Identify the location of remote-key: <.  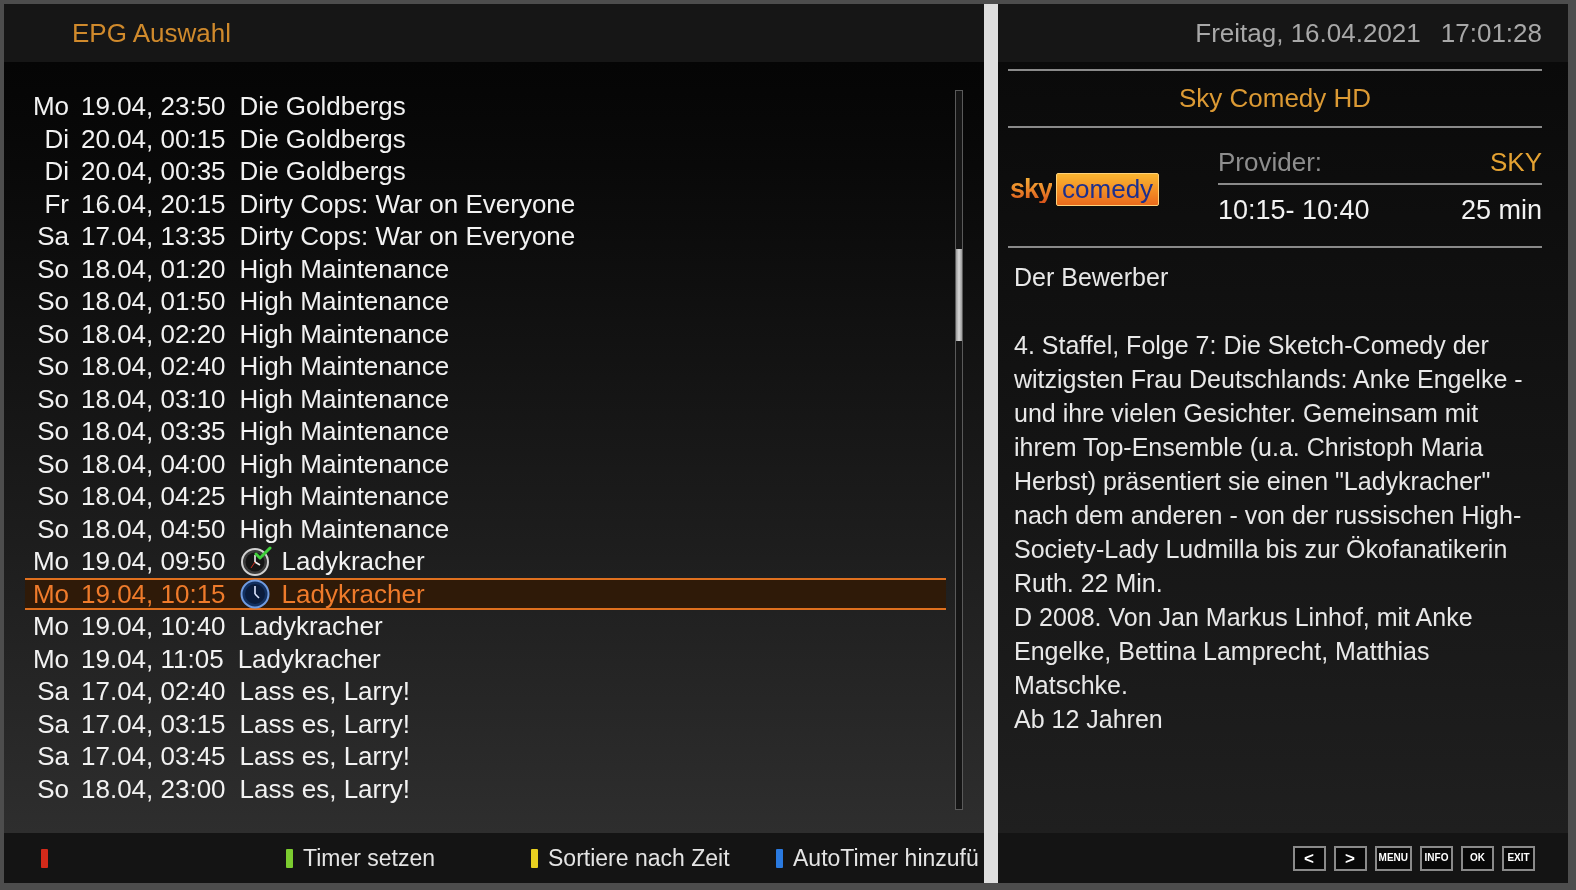
(1309, 858).